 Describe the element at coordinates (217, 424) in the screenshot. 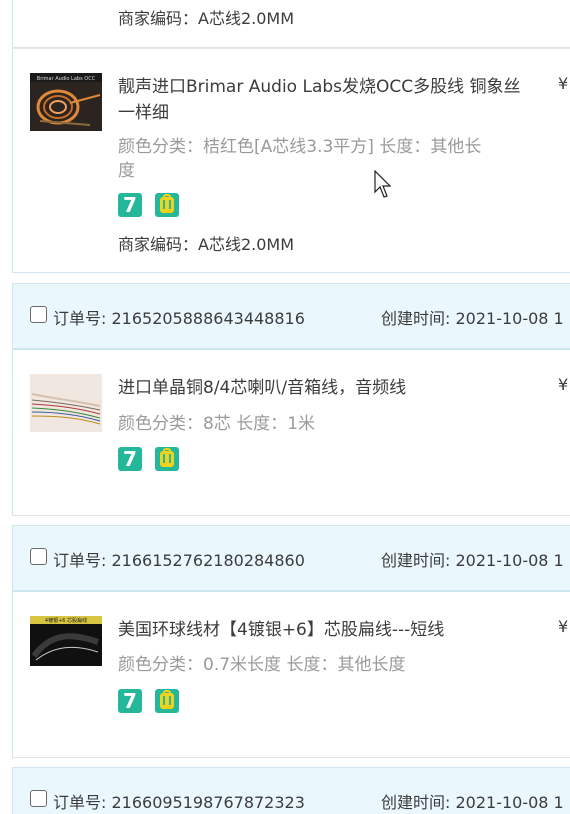

I see `product-attributes: 颜色分类：8芯 长度：1米` at that location.